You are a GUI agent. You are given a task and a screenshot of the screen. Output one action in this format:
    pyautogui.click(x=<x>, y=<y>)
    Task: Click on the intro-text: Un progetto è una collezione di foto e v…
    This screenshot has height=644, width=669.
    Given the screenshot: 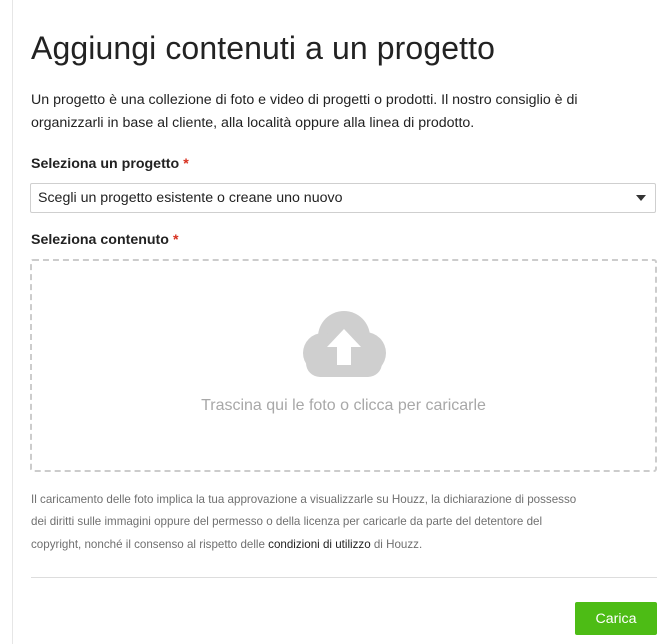 What is the action you would take?
    pyautogui.click(x=344, y=112)
    